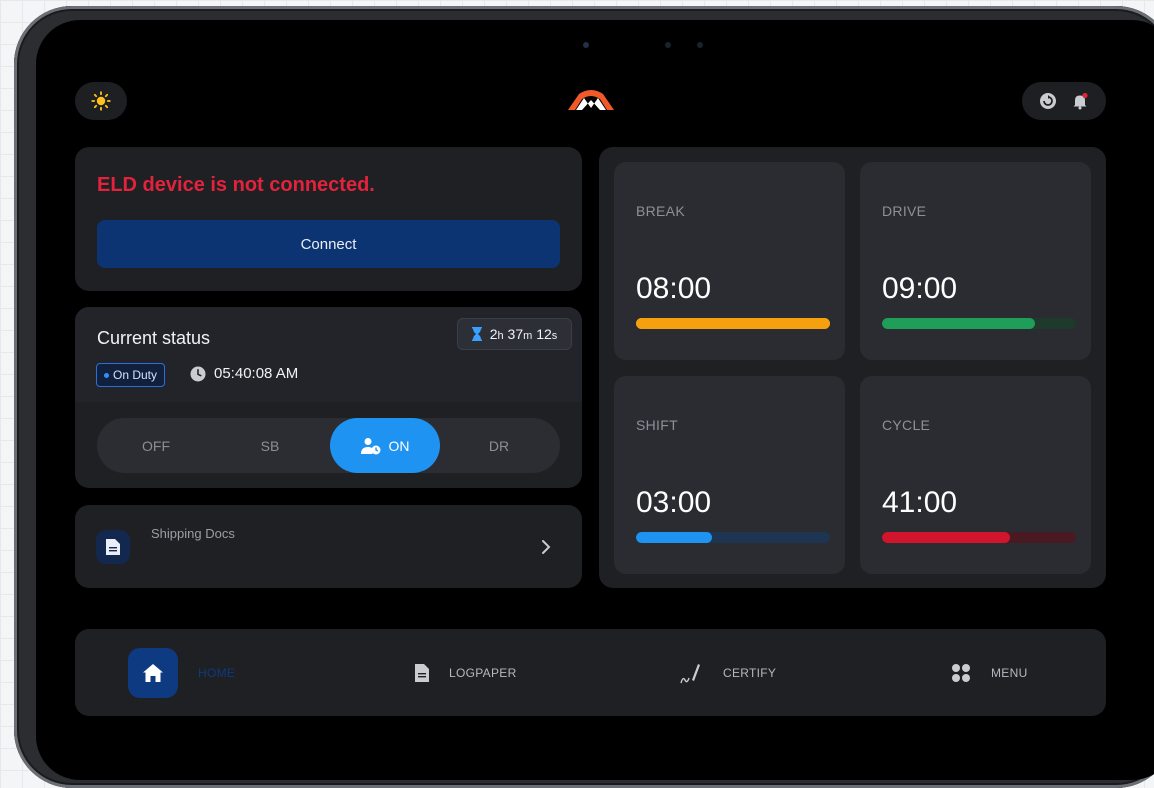 This screenshot has width=1154, height=788. I want to click on signature-pen-icon, so click(690, 673).